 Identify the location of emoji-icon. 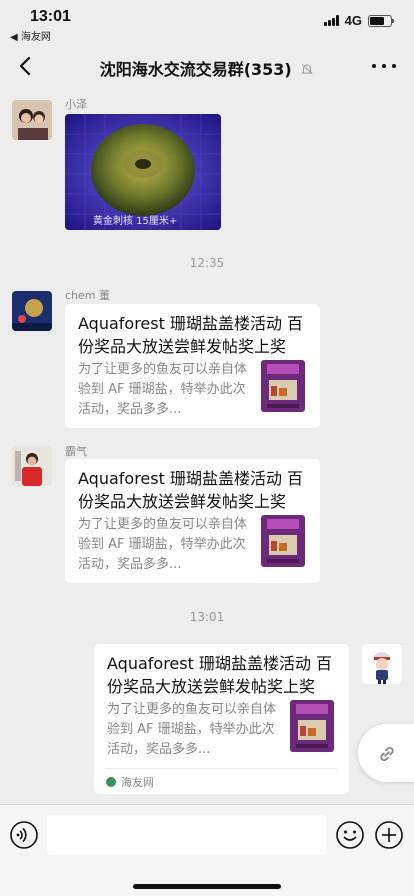
(350, 835).